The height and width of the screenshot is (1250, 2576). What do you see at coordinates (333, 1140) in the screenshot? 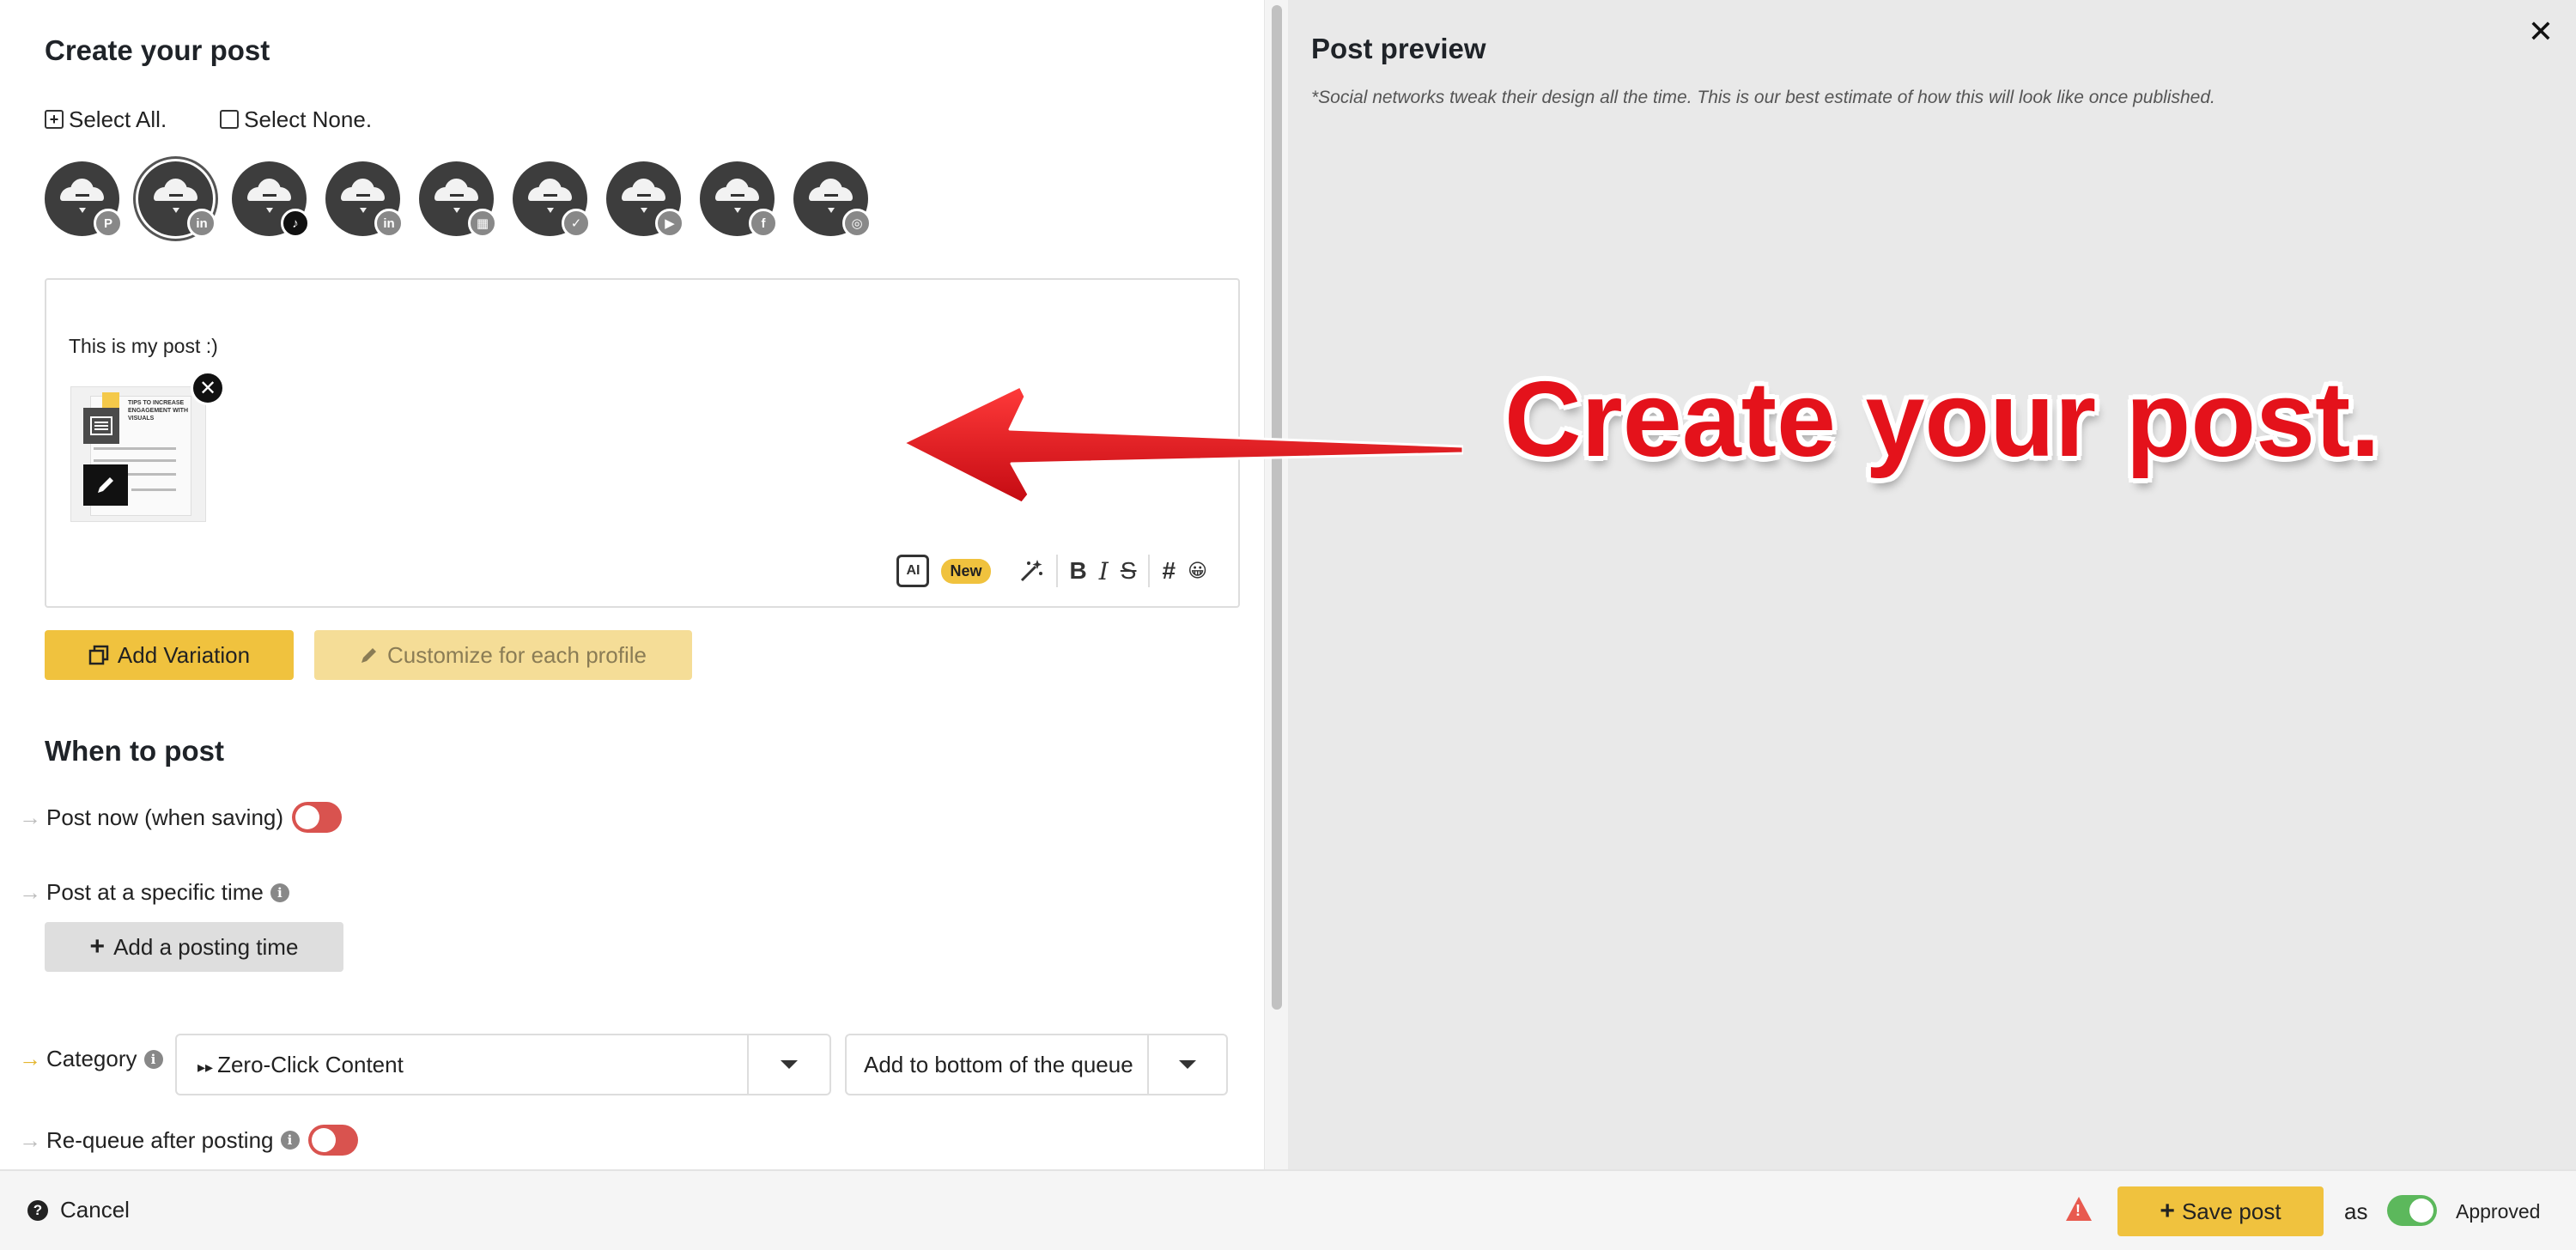
I see `requeue-toggle` at bounding box center [333, 1140].